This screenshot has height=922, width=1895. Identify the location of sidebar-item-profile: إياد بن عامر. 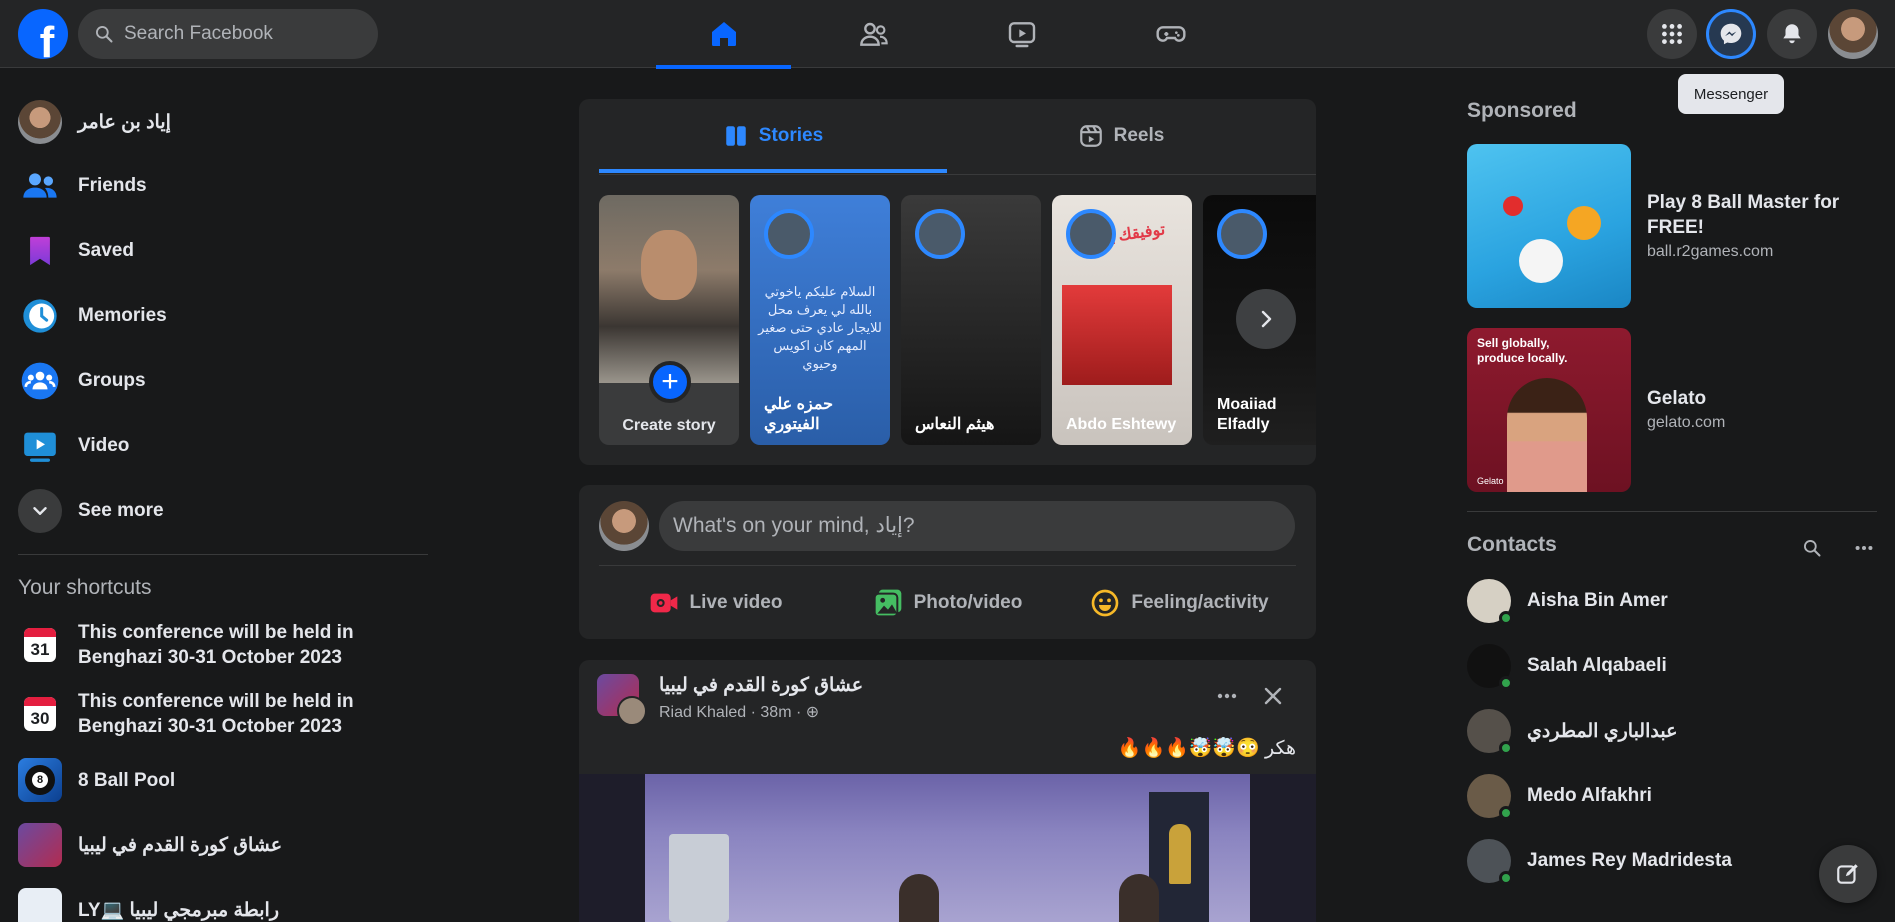
(94, 122).